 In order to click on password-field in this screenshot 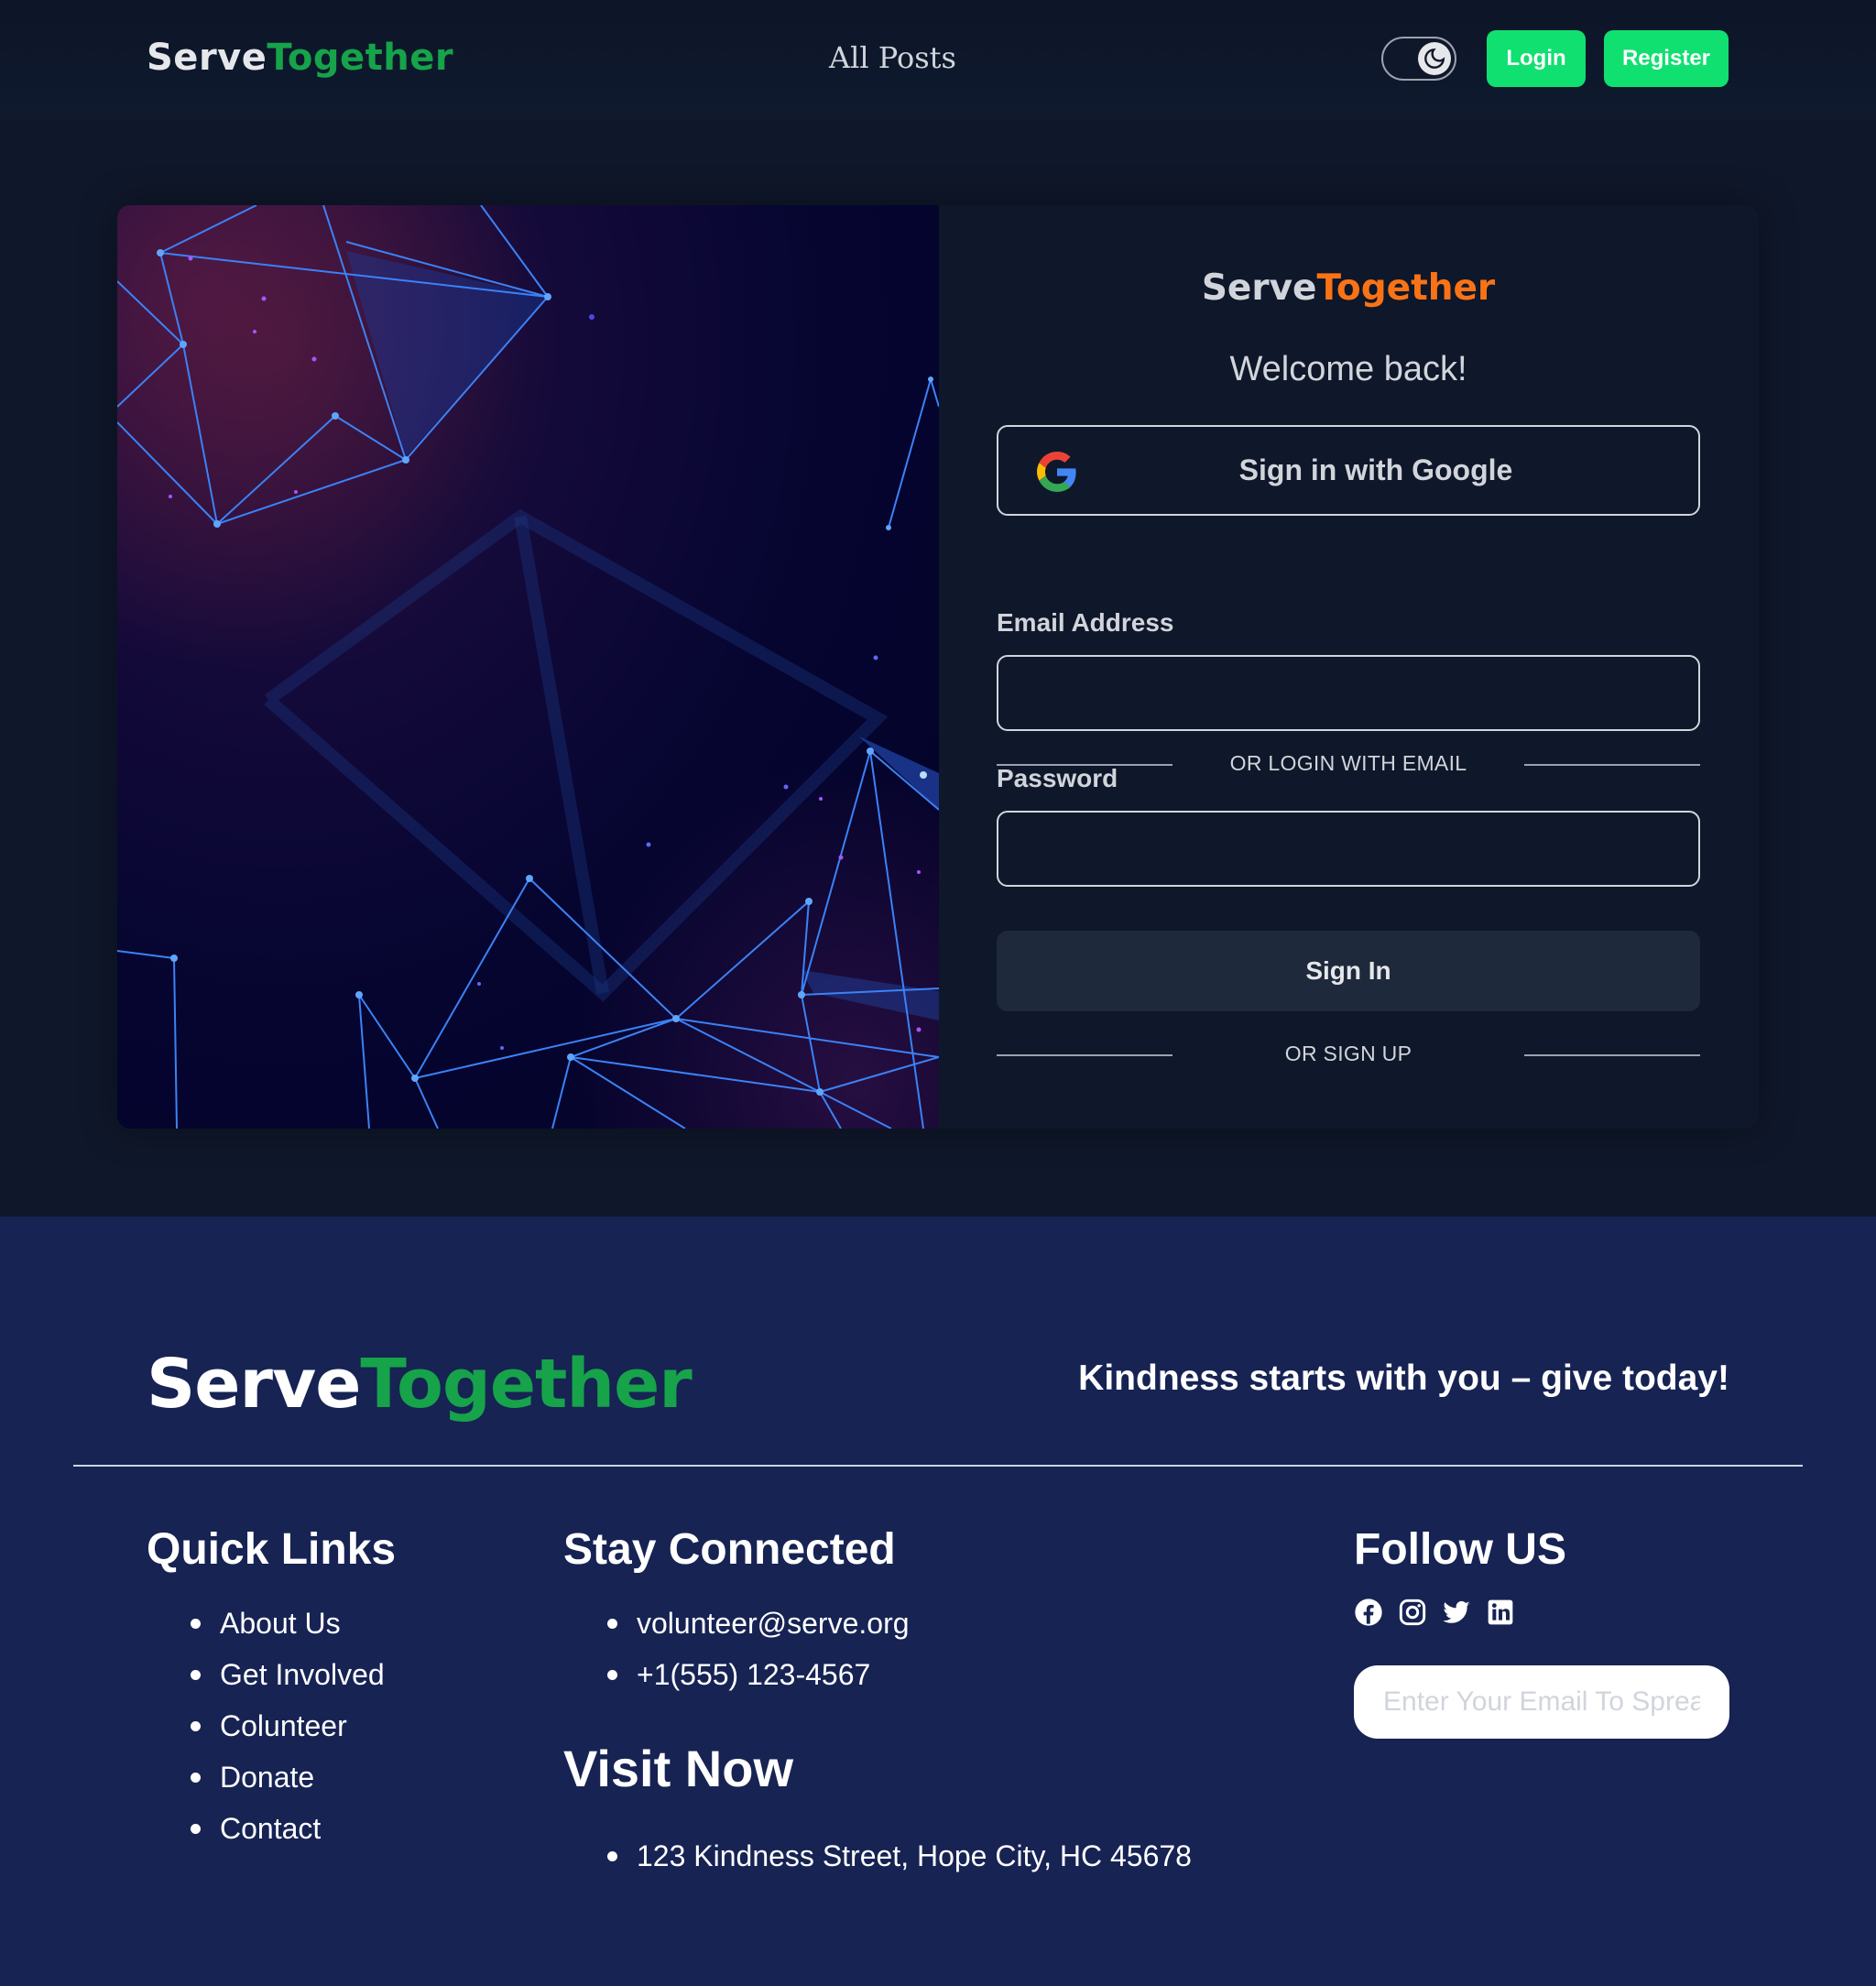, I will do `click(1348, 849)`.